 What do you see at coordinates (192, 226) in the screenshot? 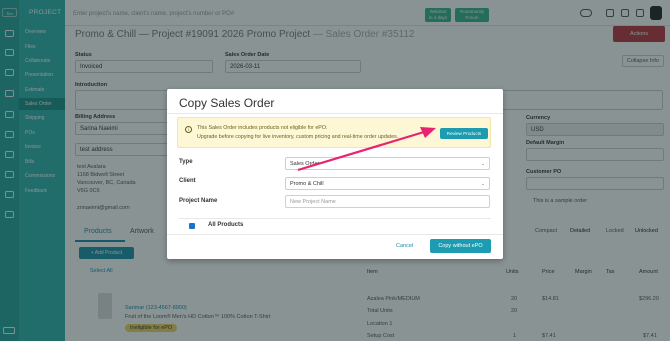
I see `all-products-checkbox` at bounding box center [192, 226].